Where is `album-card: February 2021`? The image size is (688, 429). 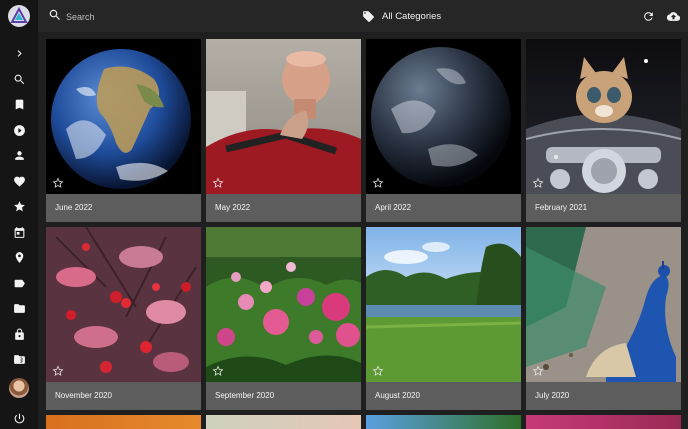
album-card: February 2021 is located at coordinates (603, 130).